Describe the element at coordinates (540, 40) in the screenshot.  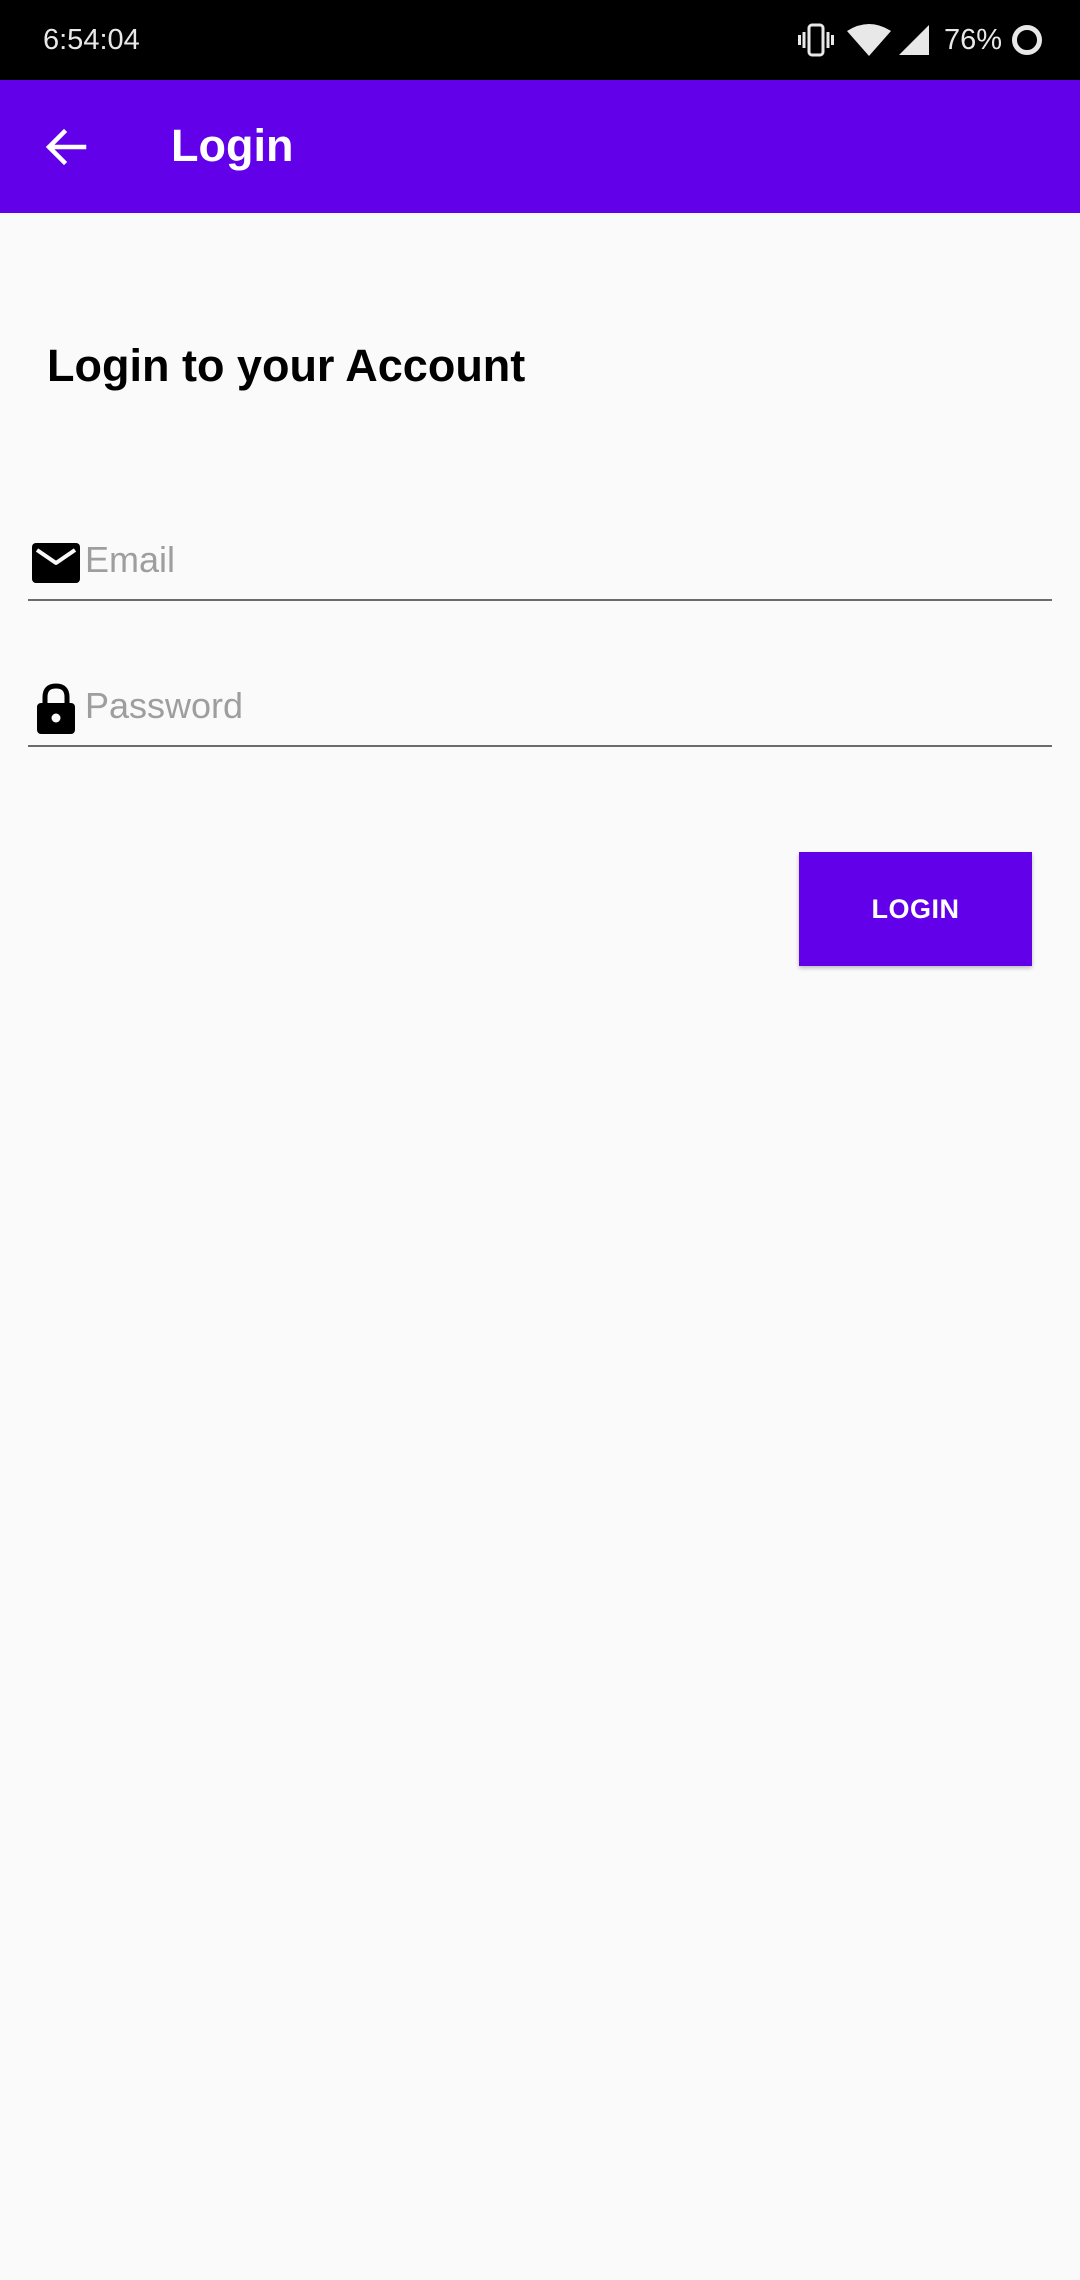
I see `status-bar: 6:54:04 76%` at that location.